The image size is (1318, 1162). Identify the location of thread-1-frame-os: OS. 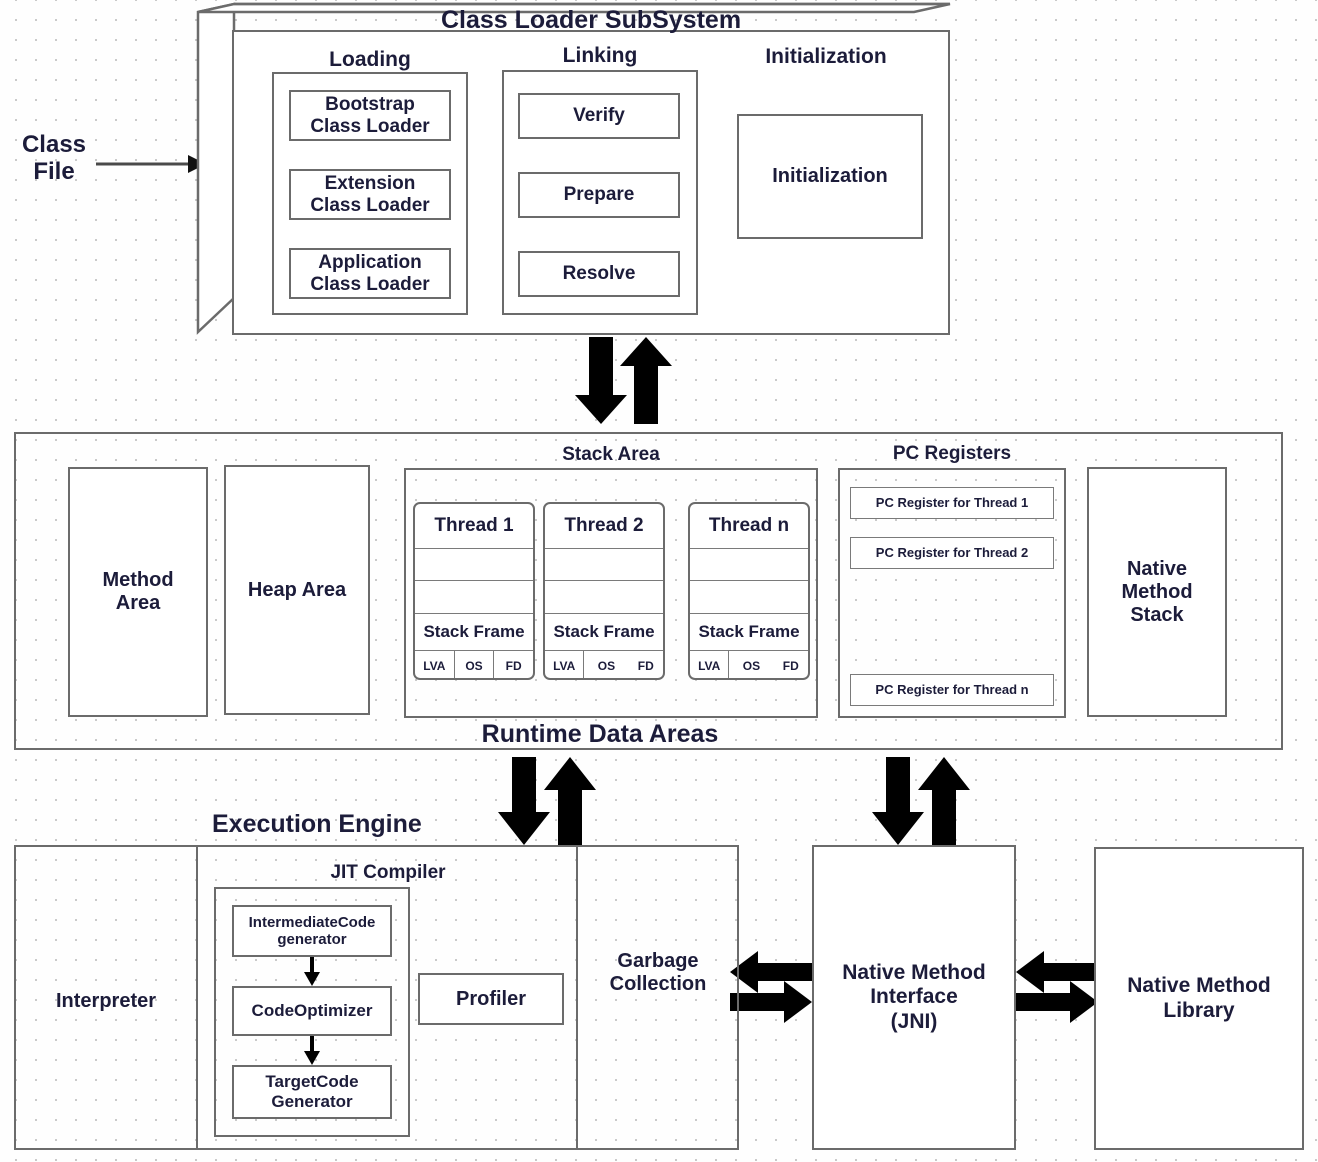
(475, 664).